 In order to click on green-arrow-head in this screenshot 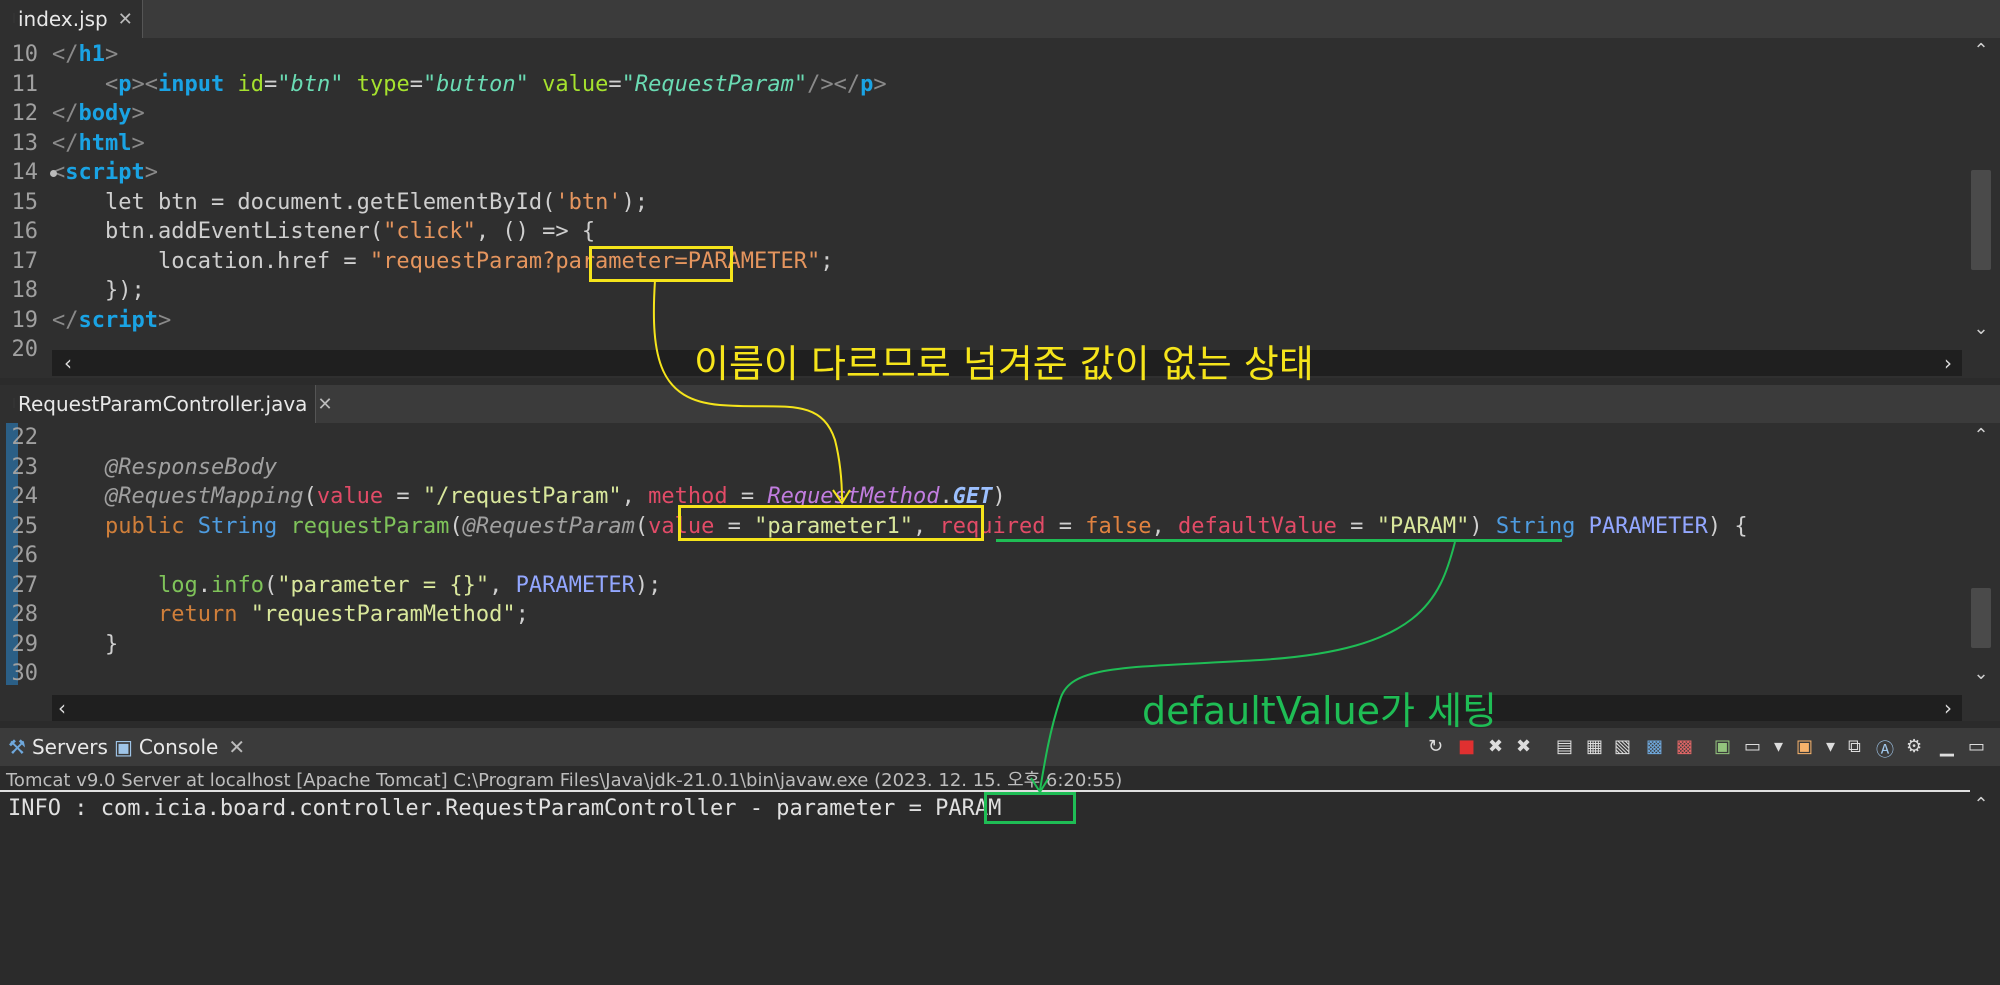, I will do `click(1039, 785)`.